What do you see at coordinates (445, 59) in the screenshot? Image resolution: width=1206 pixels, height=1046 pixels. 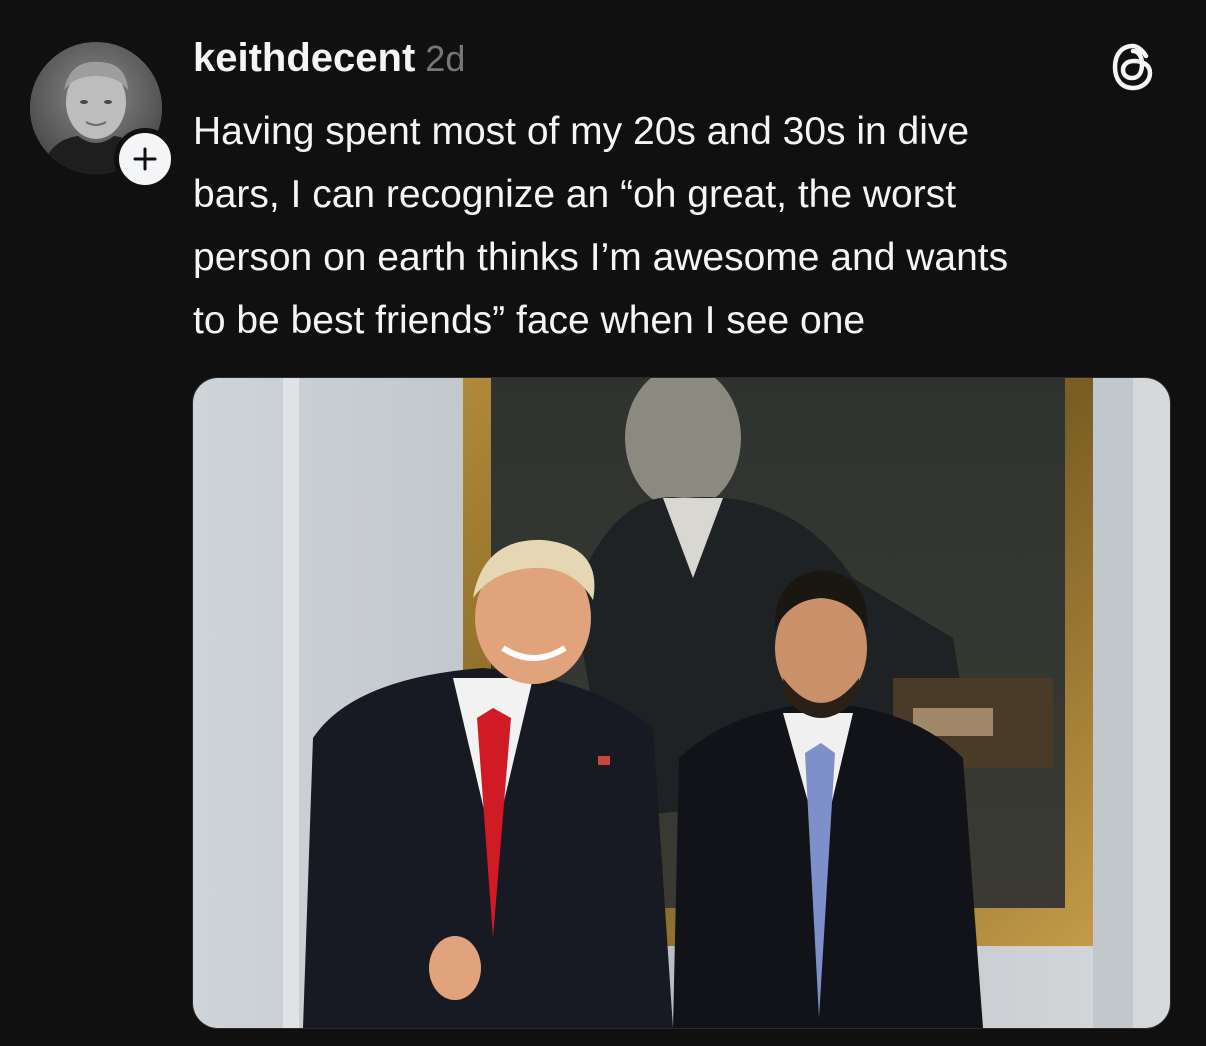 I see `timestamp: 2d` at bounding box center [445, 59].